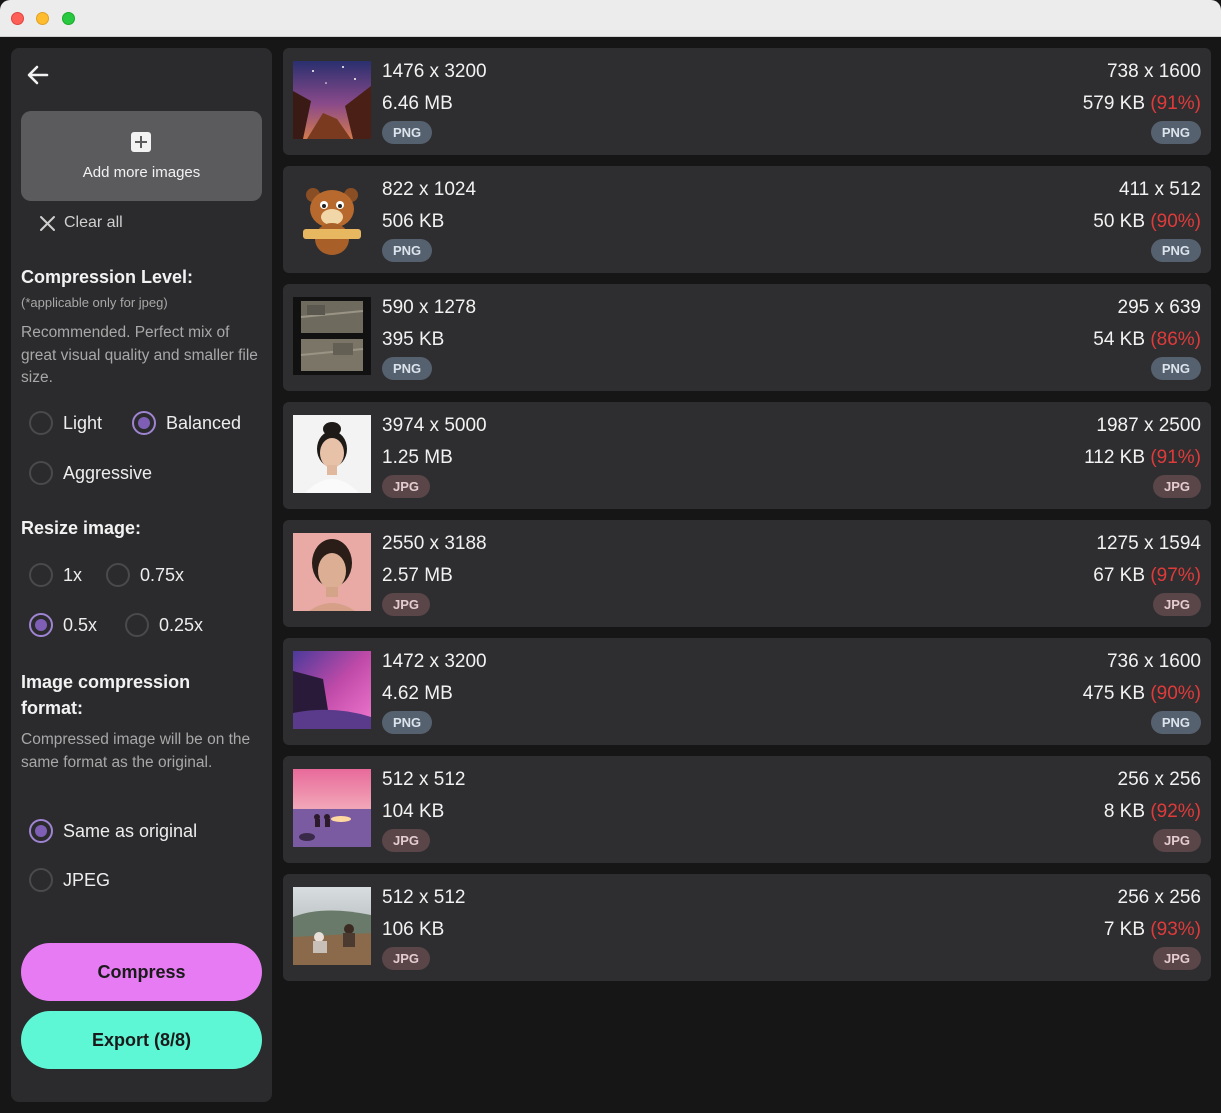 The image size is (1221, 1113). I want to click on compress-button: Compress, so click(141, 972).